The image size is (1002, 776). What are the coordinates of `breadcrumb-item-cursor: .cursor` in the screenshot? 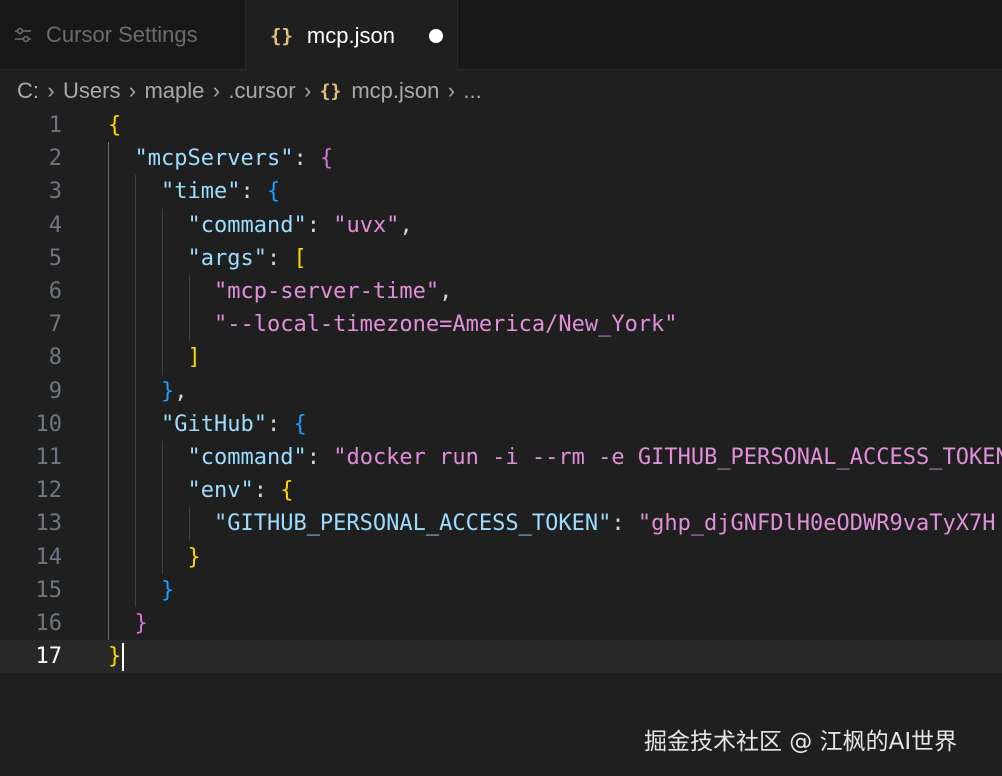 It's located at (261, 91).